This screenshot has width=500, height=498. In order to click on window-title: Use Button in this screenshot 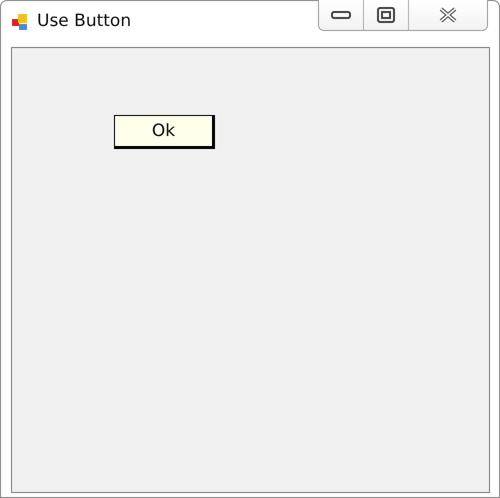, I will do `click(84, 21)`.